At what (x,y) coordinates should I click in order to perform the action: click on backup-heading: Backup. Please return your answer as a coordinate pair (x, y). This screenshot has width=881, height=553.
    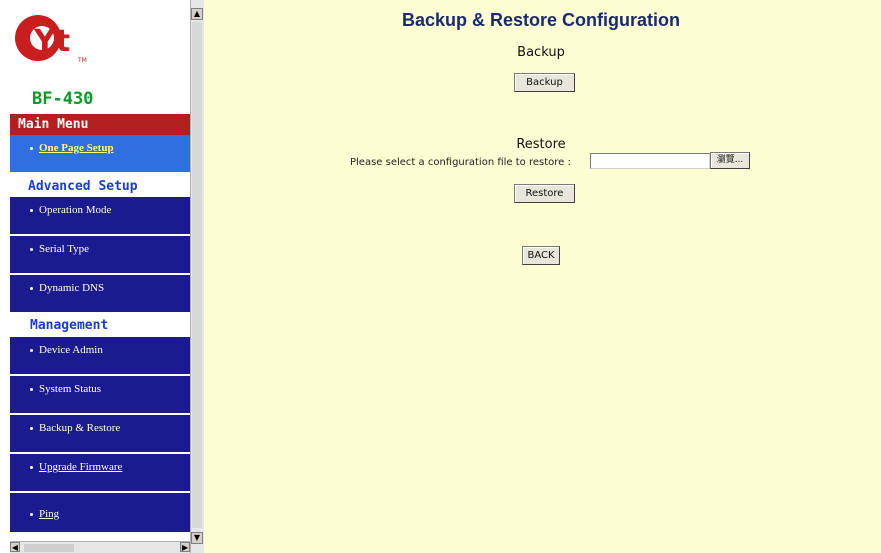
    Looking at the image, I should click on (541, 52).